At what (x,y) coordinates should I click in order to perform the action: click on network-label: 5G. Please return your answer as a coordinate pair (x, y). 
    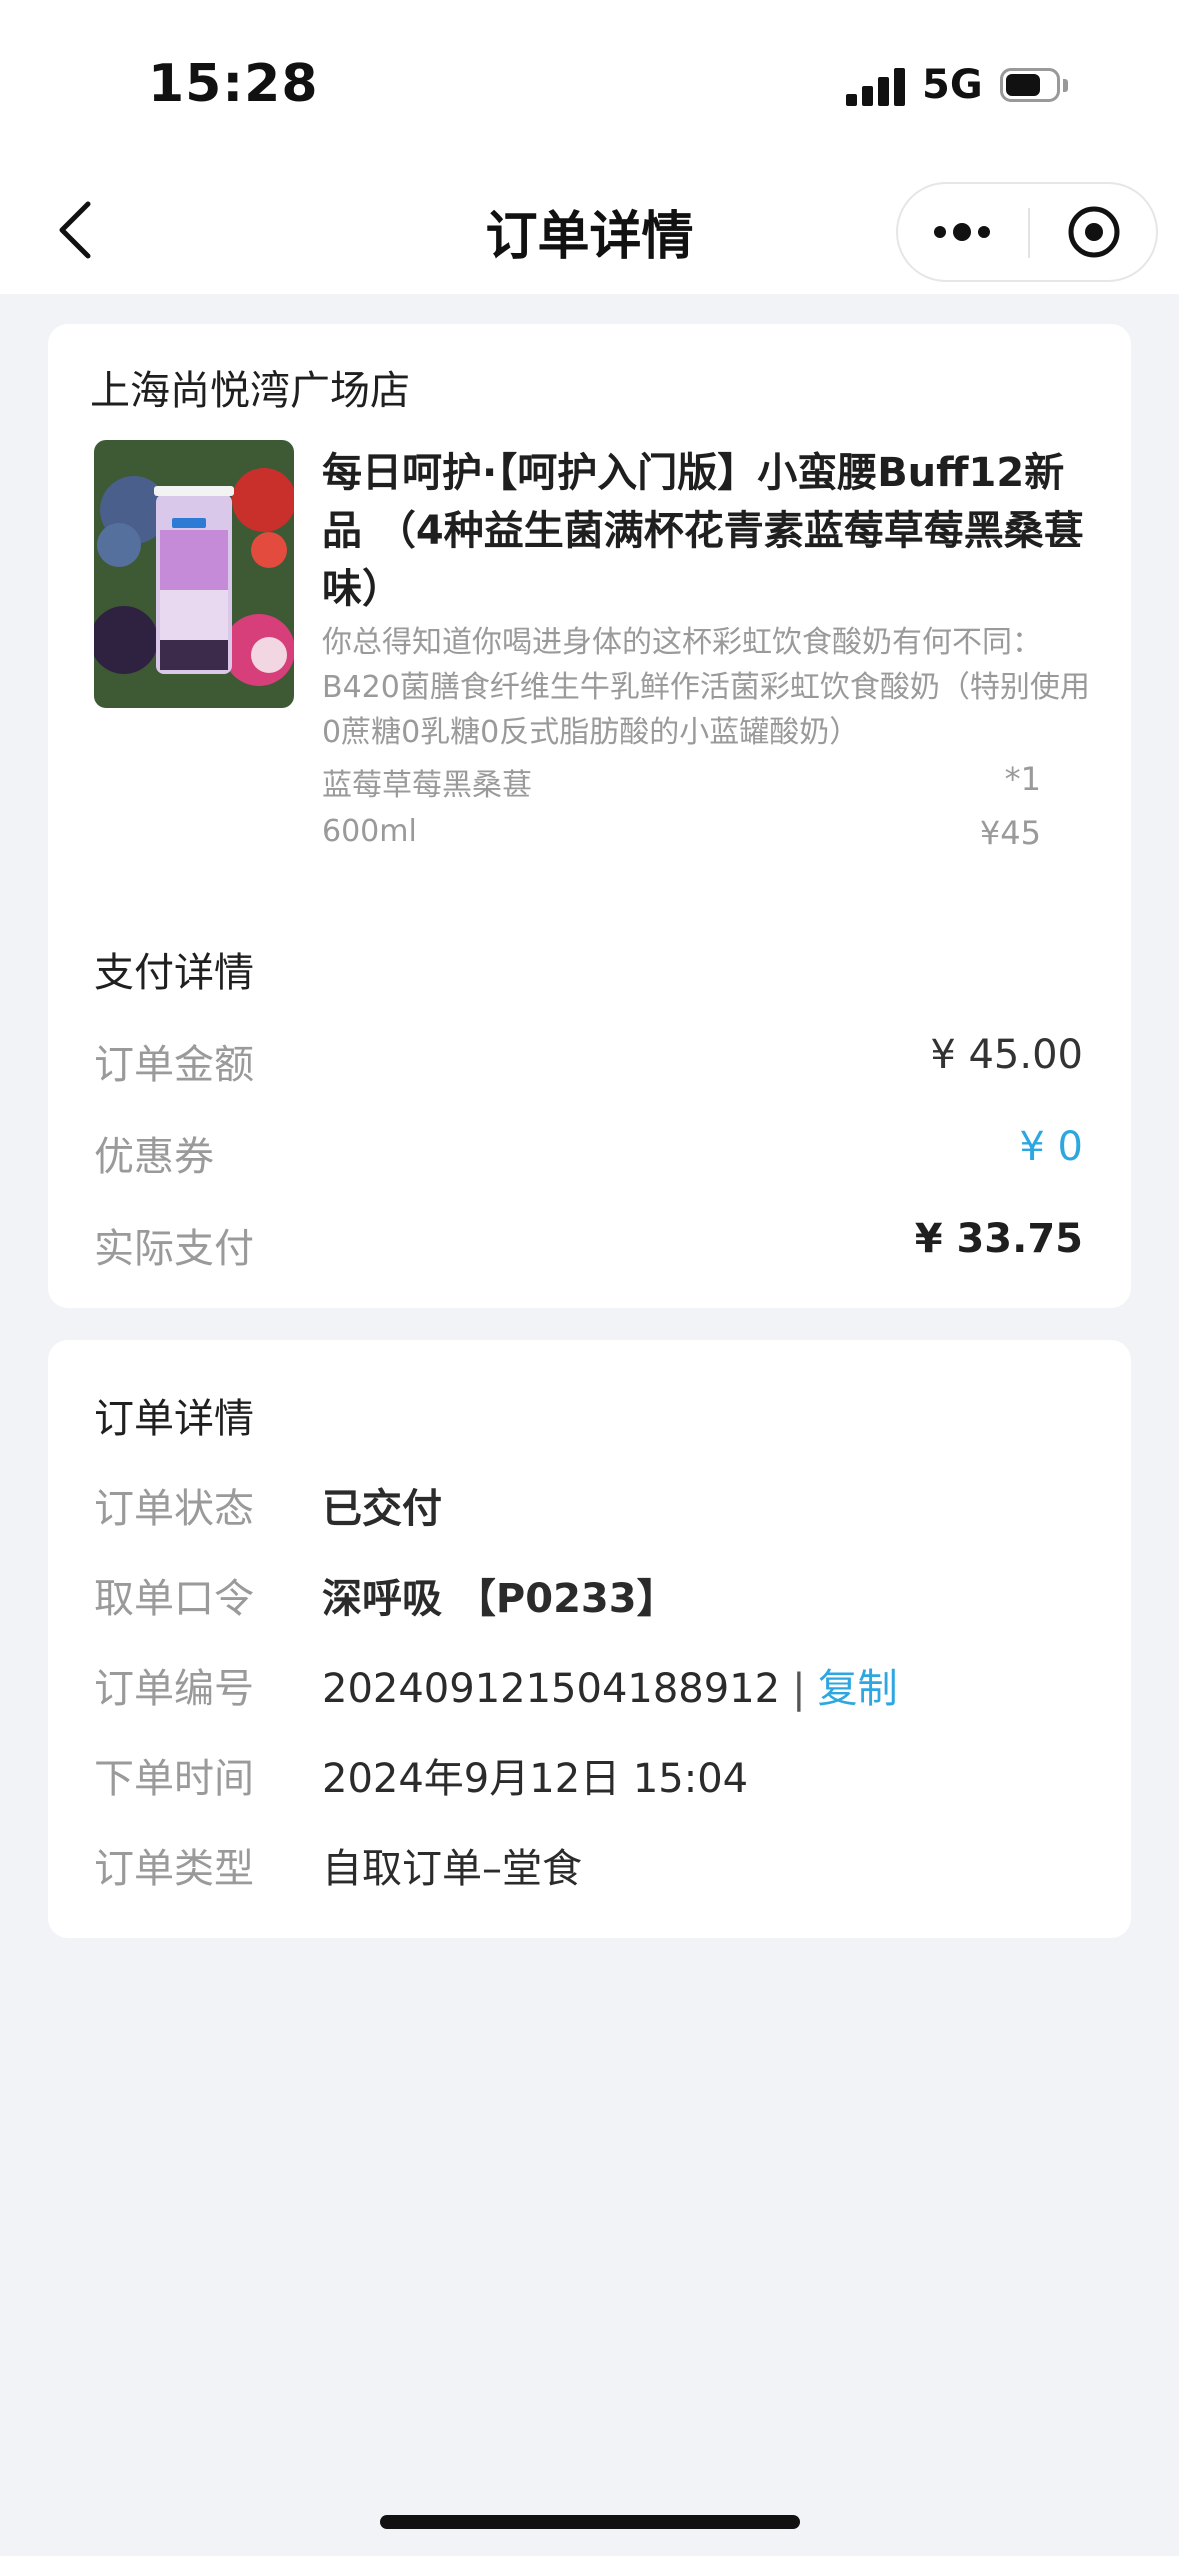
    Looking at the image, I should click on (952, 85).